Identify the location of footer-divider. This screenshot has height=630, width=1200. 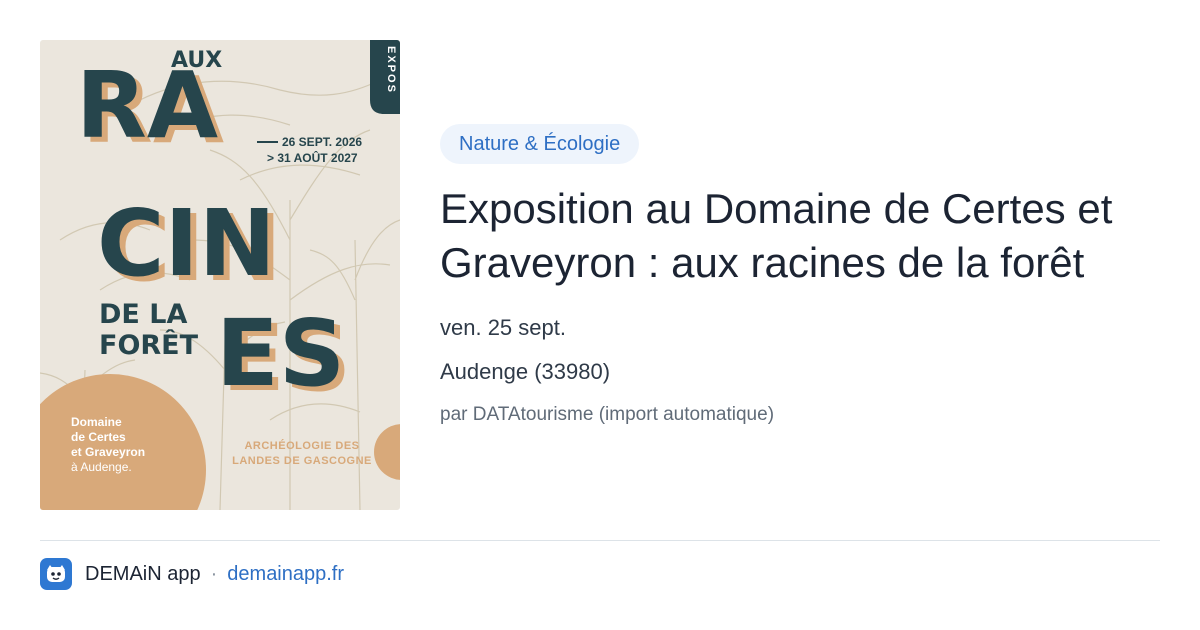
(600, 540).